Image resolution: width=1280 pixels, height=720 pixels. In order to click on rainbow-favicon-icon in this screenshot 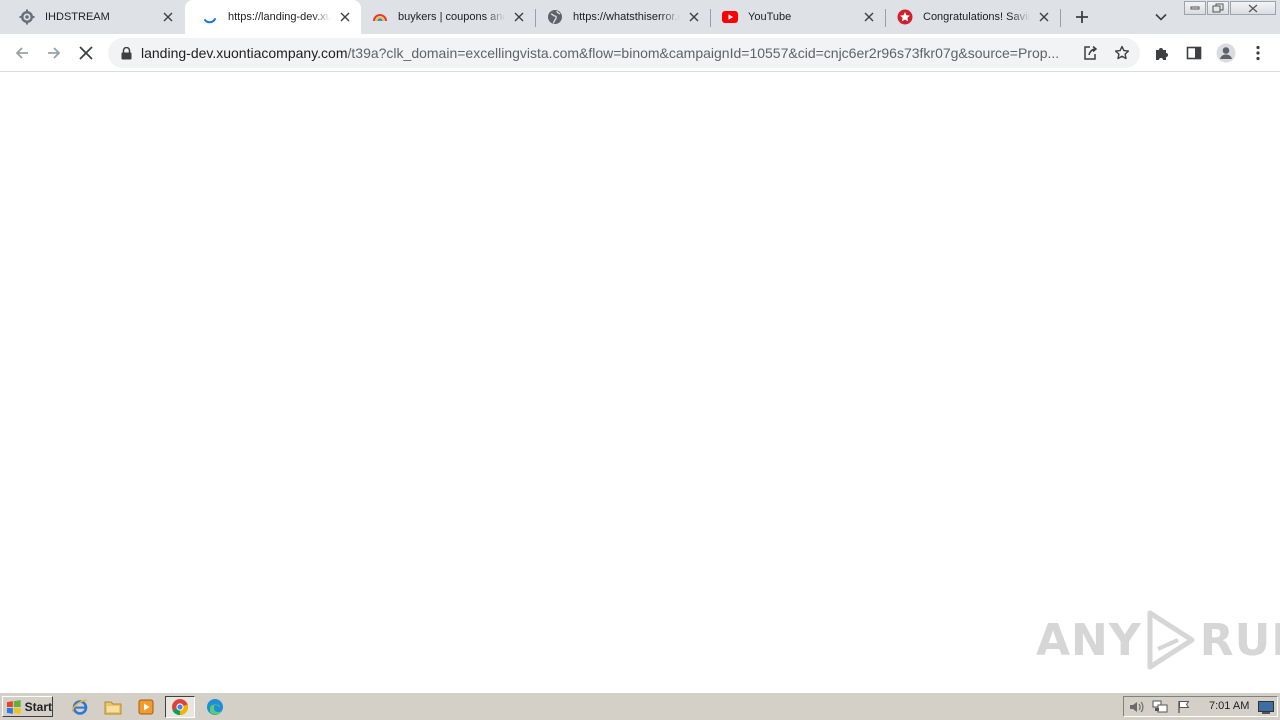, I will do `click(380, 17)`.